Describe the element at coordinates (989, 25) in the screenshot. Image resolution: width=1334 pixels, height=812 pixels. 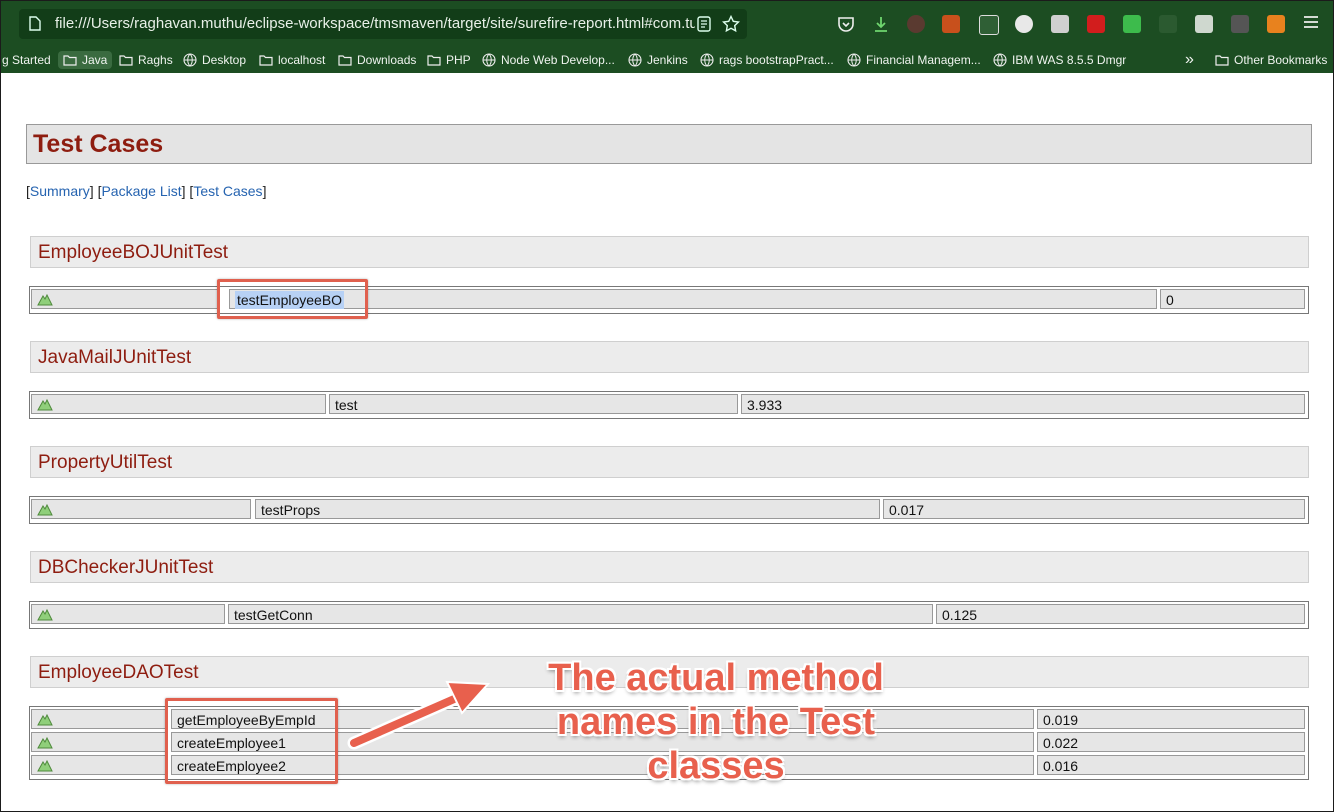
I see `clipboard-icon` at that location.